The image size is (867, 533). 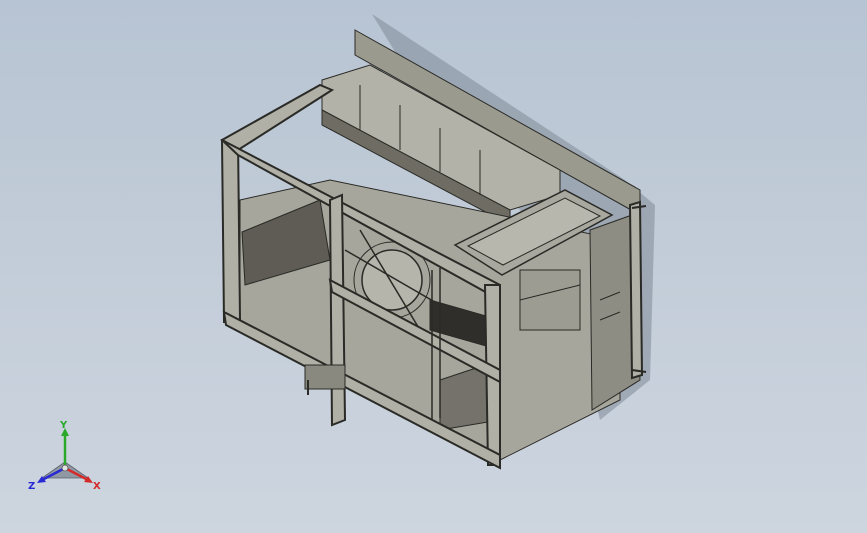 What do you see at coordinates (63, 425) in the screenshot?
I see `triad-y-label: Y` at bounding box center [63, 425].